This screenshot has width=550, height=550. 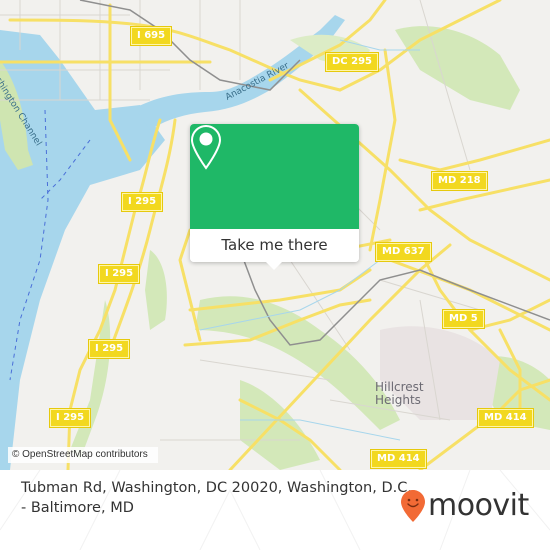 I want to click on road-shield-md637: MD 637, so click(x=403, y=252).